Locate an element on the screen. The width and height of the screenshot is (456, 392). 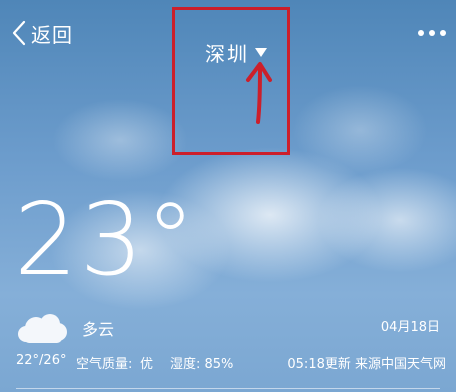
cloudy-icon is located at coordinates (42, 328).